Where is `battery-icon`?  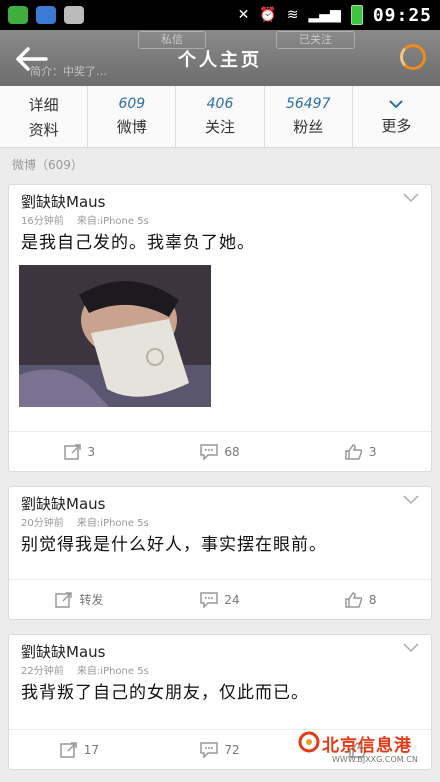 battery-icon is located at coordinates (356, 15).